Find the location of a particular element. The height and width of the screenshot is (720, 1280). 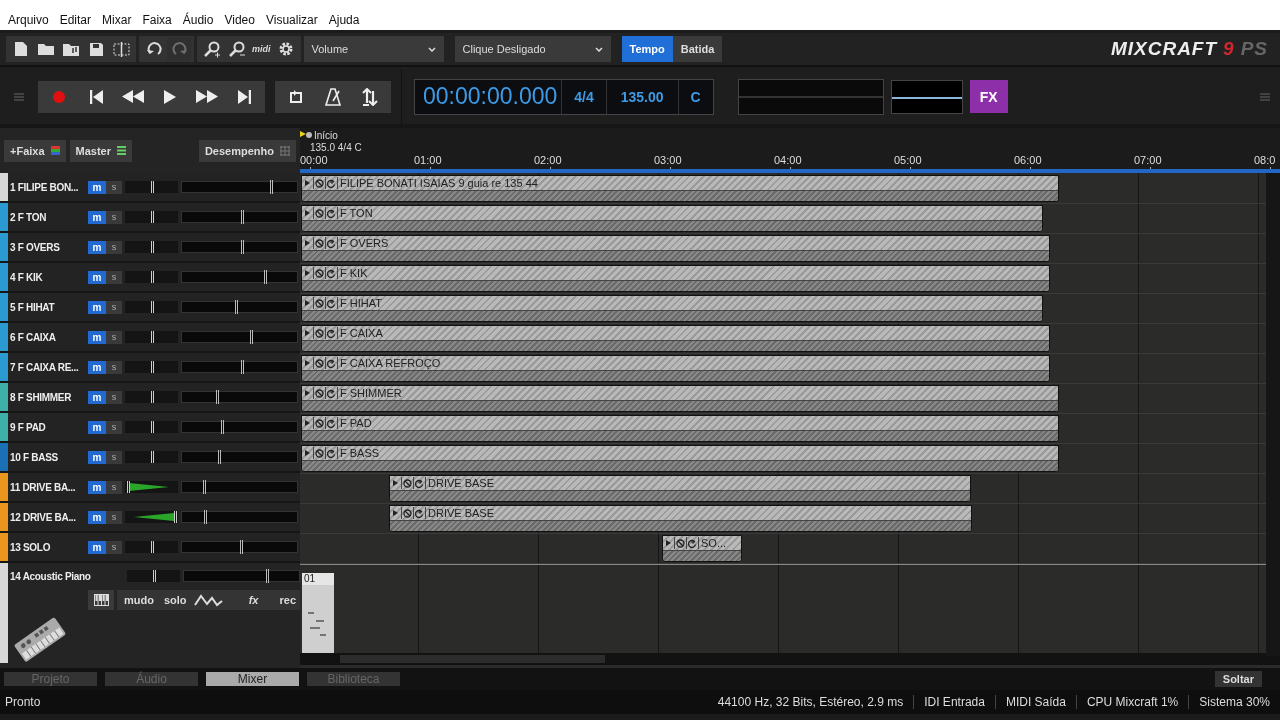

dropdown: Clique Desligado is located at coordinates (532, 49).